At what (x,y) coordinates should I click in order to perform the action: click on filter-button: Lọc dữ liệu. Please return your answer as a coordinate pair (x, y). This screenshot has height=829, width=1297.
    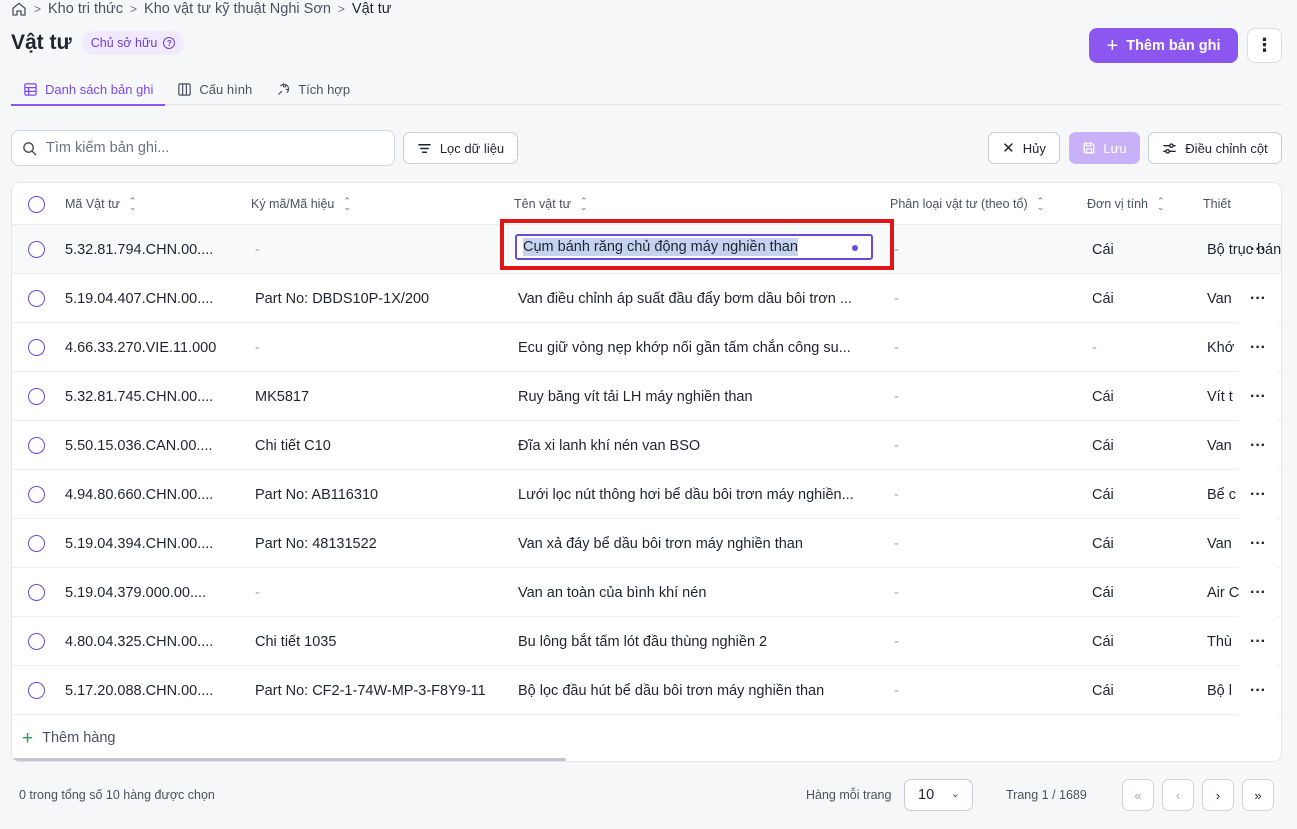
    Looking at the image, I should click on (460, 148).